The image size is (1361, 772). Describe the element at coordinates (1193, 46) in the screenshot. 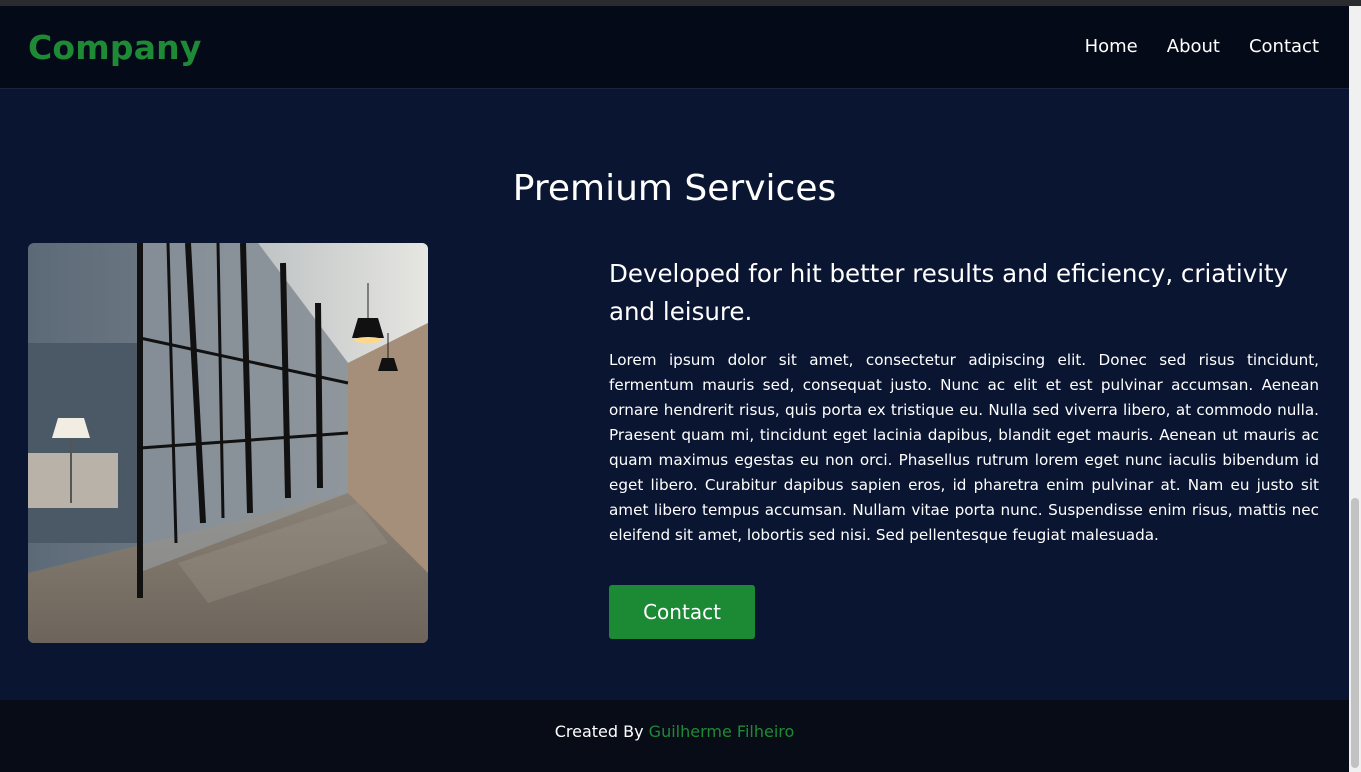

I see `nav-about-link: About` at that location.